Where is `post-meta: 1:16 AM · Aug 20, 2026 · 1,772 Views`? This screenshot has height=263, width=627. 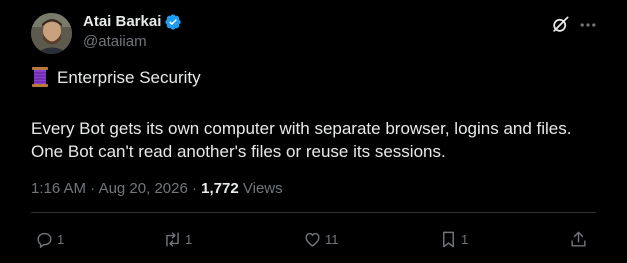 post-meta: 1:16 AM · Aug 20, 2026 · 1,772 Views is located at coordinates (157, 188).